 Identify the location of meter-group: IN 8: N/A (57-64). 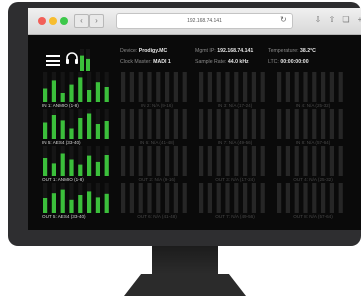
(313, 128).